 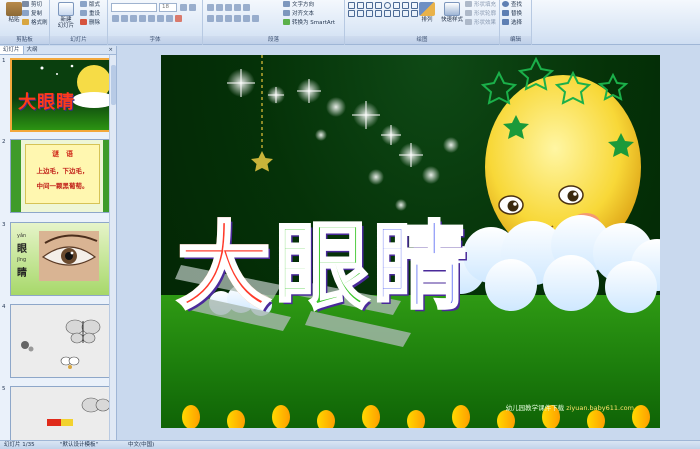 What do you see at coordinates (62, 154) in the screenshot?
I see `riddle-heading: 谜 语` at bounding box center [62, 154].